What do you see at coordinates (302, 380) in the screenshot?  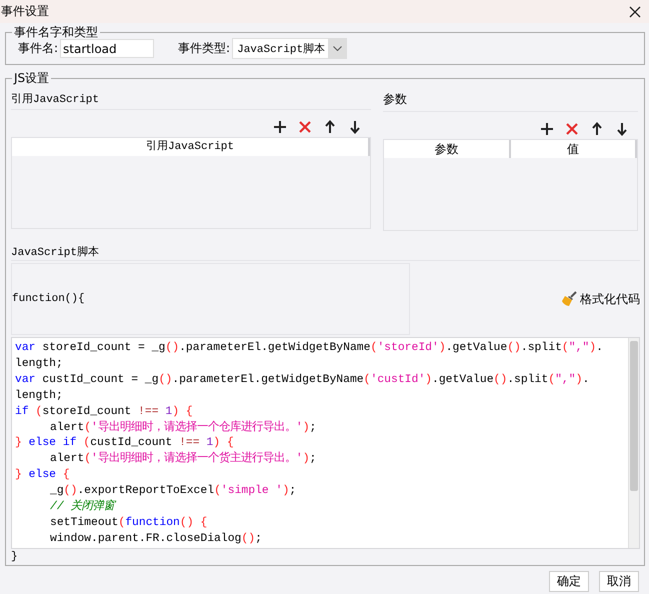 I see `code-line: var custId_count = _g().parameterEl.getWidgetByName('custId').getValue().split(",").` at bounding box center [302, 380].